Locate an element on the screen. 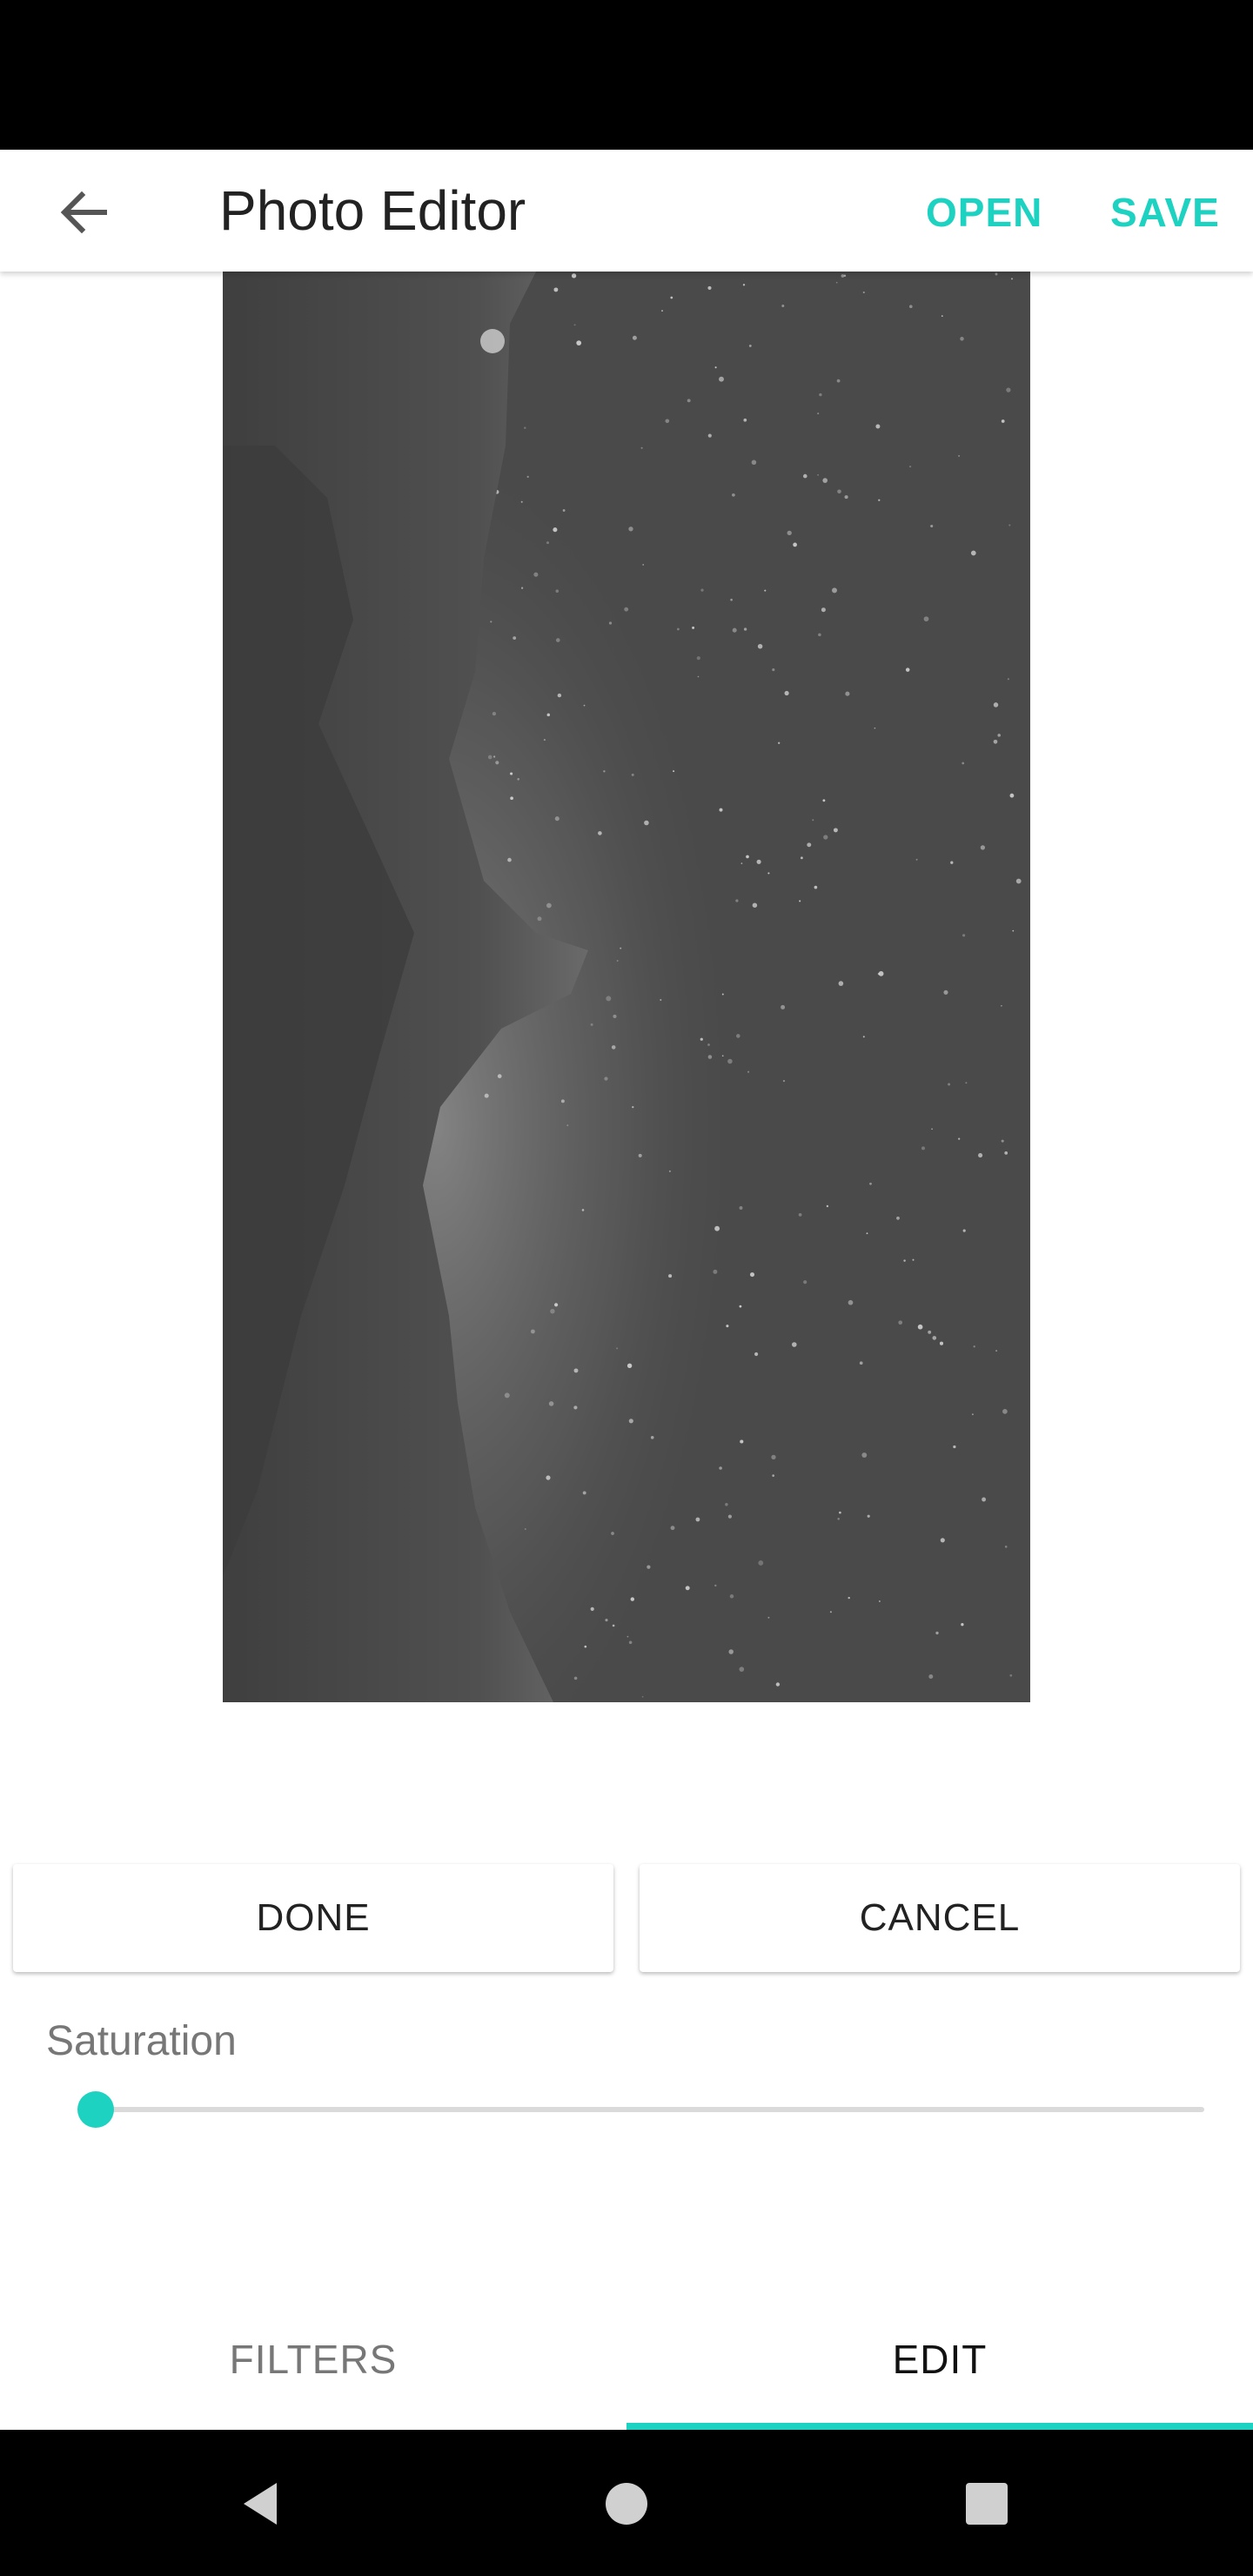 Image resolution: width=1253 pixels, height=2576 pixels. nav-home-icon is located at coordinates (626, 2504).